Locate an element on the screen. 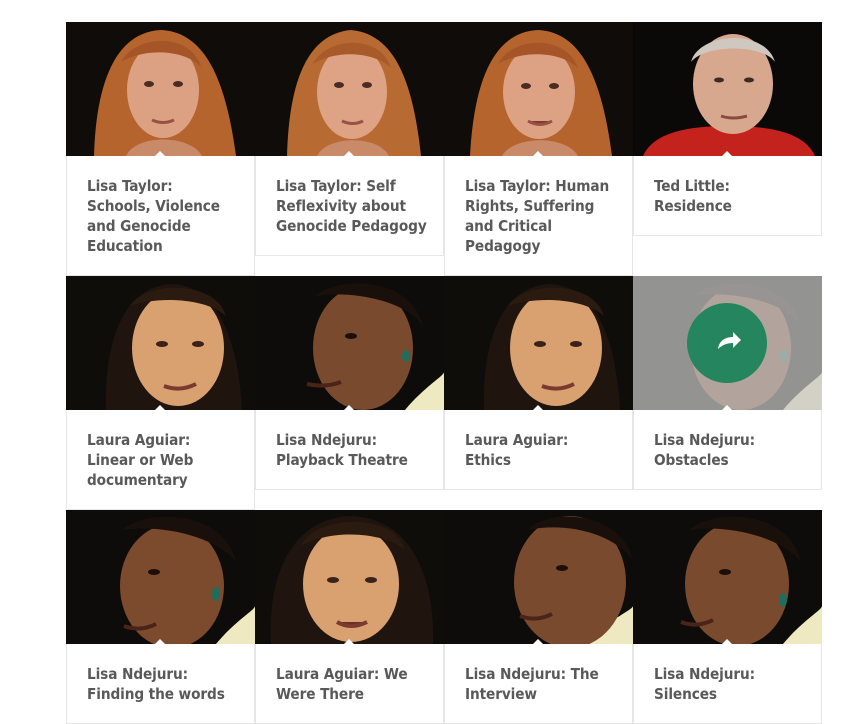  video-card: Lisa Ndejuru: The Interview is located at coordinates (538, 617).